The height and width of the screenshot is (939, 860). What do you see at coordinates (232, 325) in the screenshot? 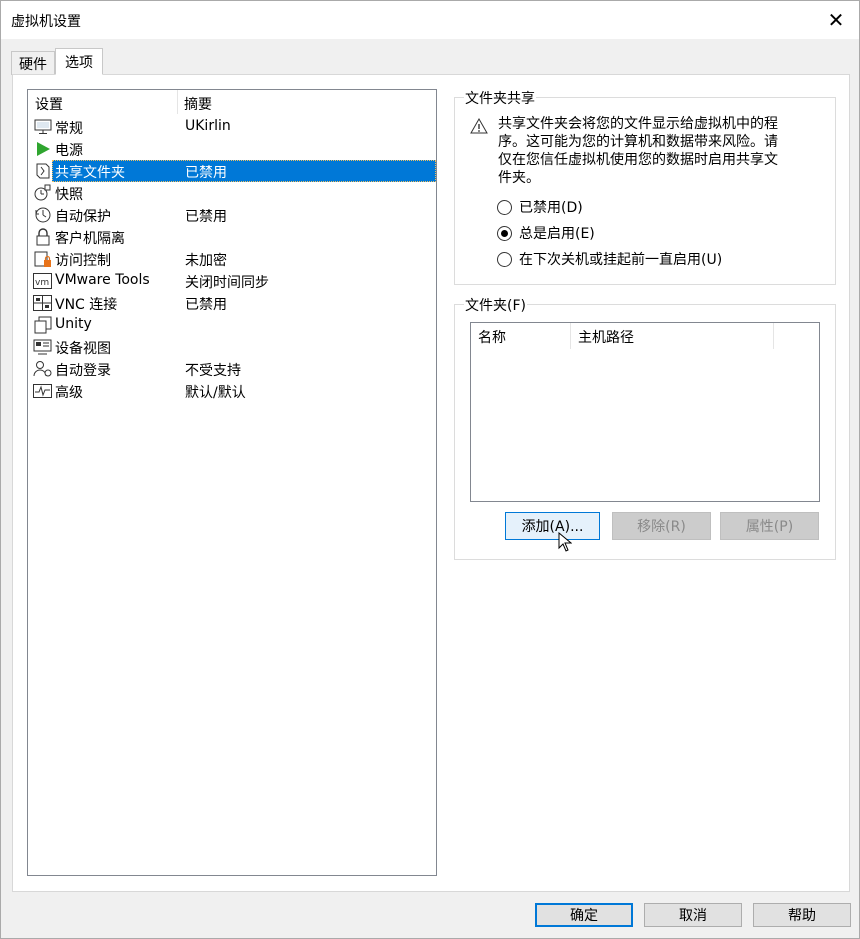
I see `settings-item-unity: Unity` at bounding box center [232, 325].